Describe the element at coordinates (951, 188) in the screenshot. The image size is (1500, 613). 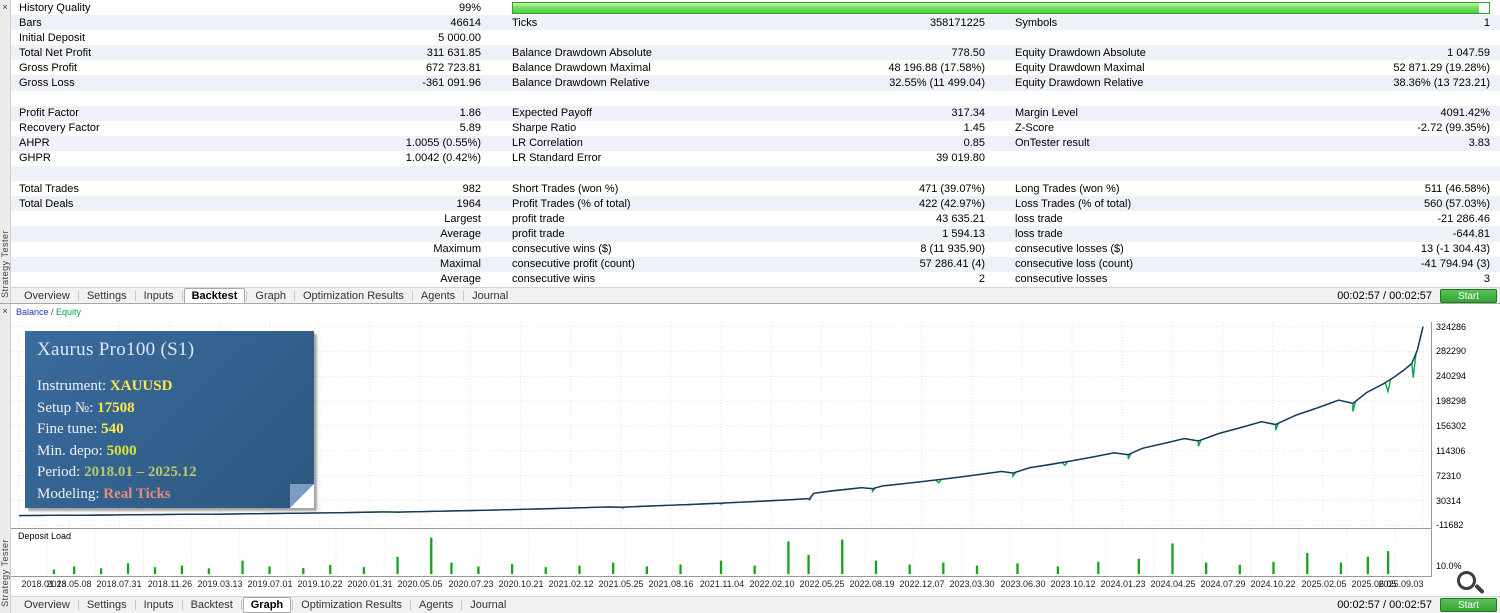
I see `stat-value: 471 (39.07%)` at that location.